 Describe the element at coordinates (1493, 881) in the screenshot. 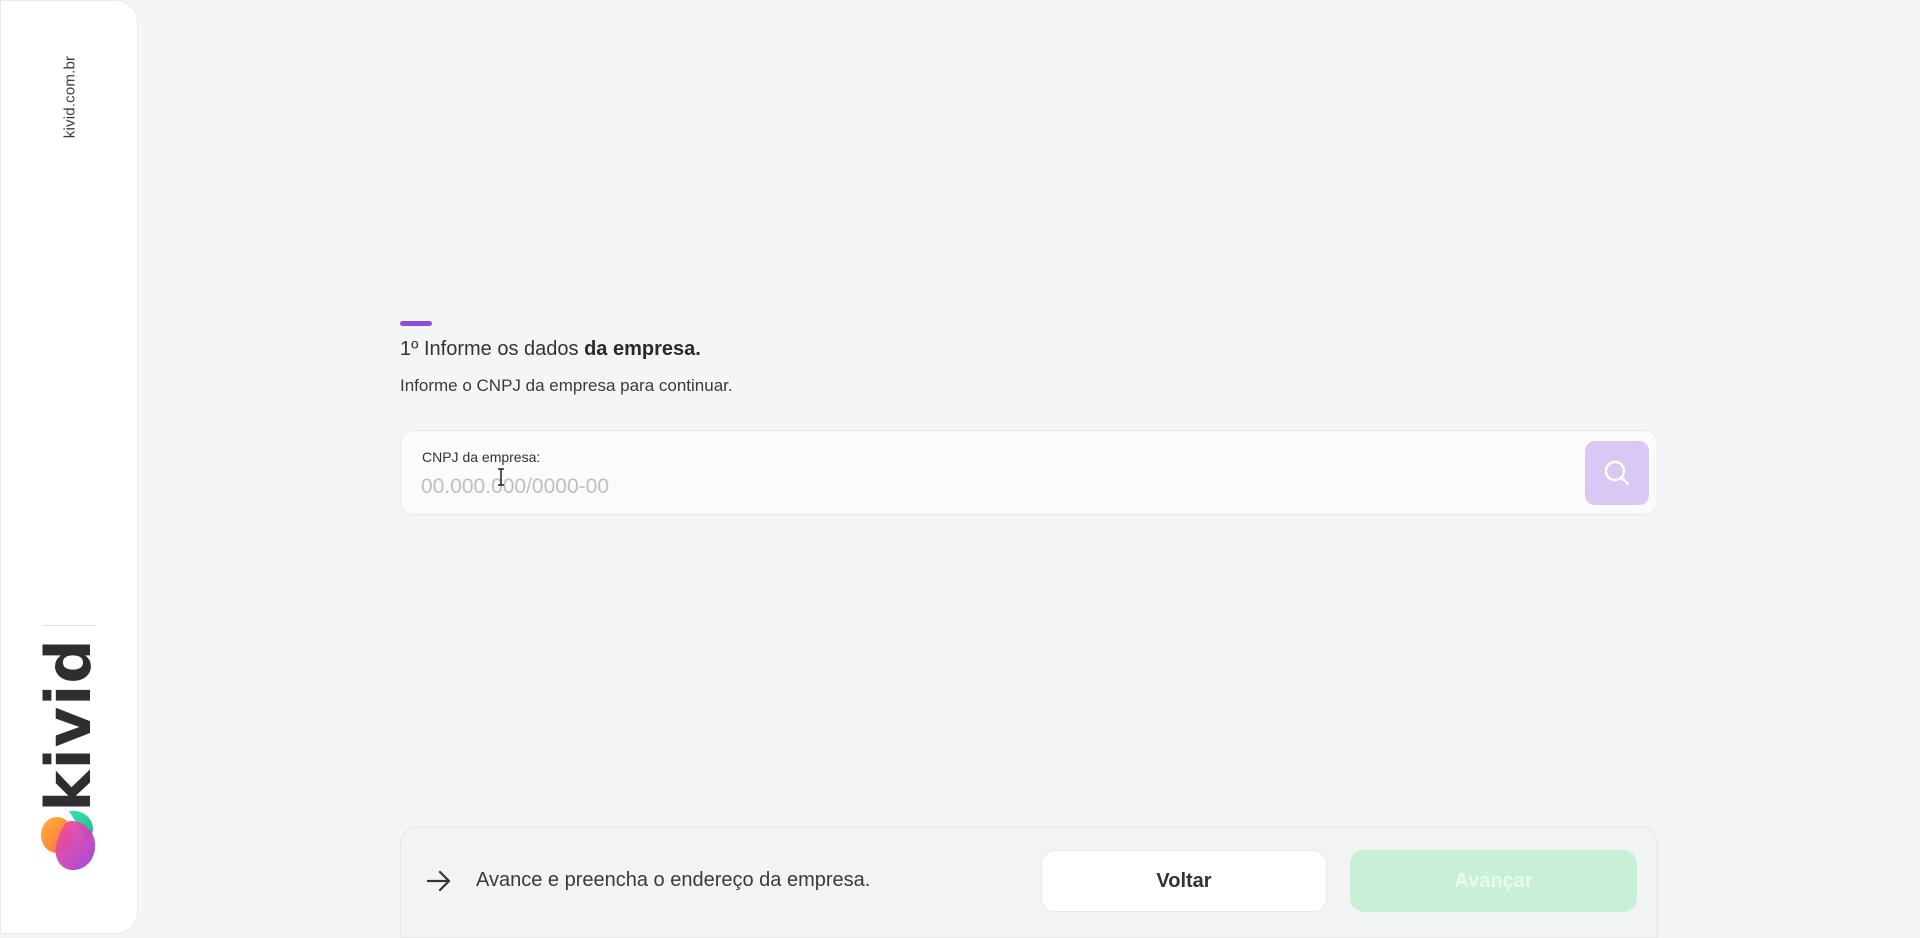

I see `next-button: Avançar` at that location.